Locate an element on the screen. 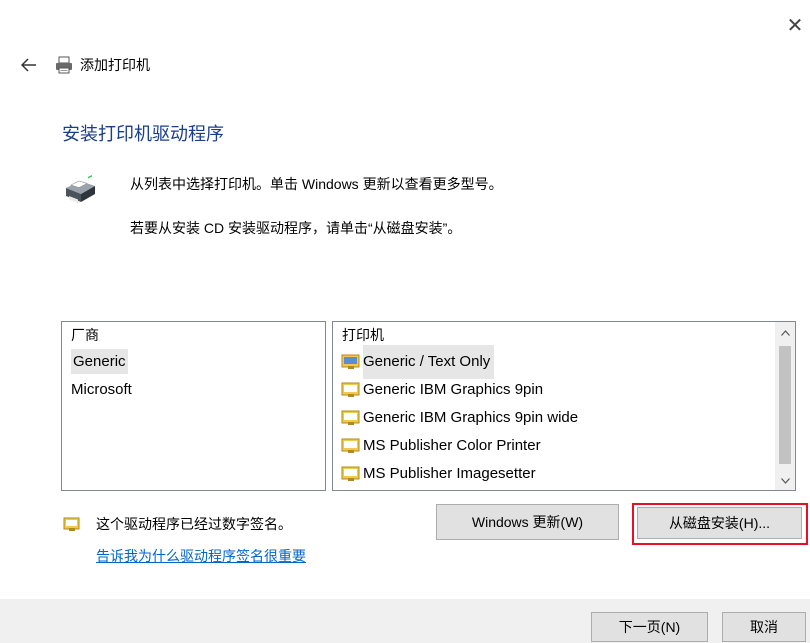 Image resolution: width=810 pixels, height=643 pixels. wizard-nav: 添加打印机 is located at coordinates (84, 65).